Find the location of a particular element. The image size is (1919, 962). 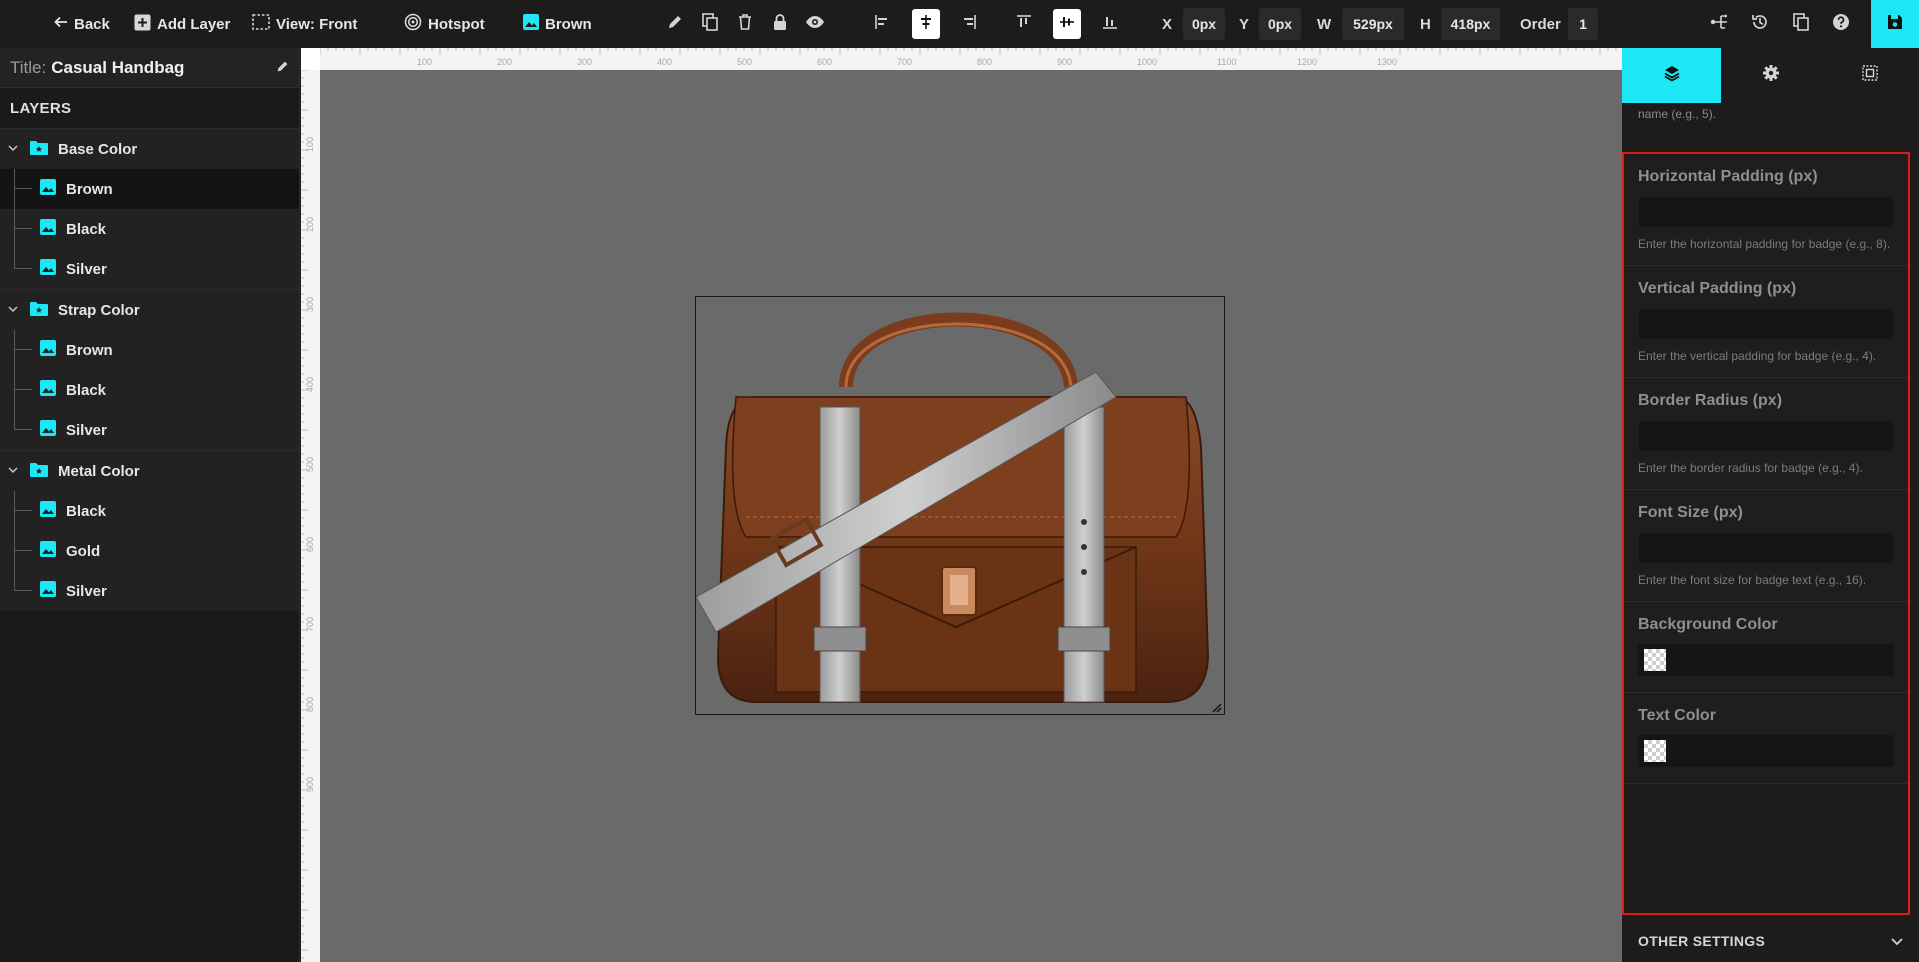

hotspot-button: Hotspot is located at coordinates (444, 24).